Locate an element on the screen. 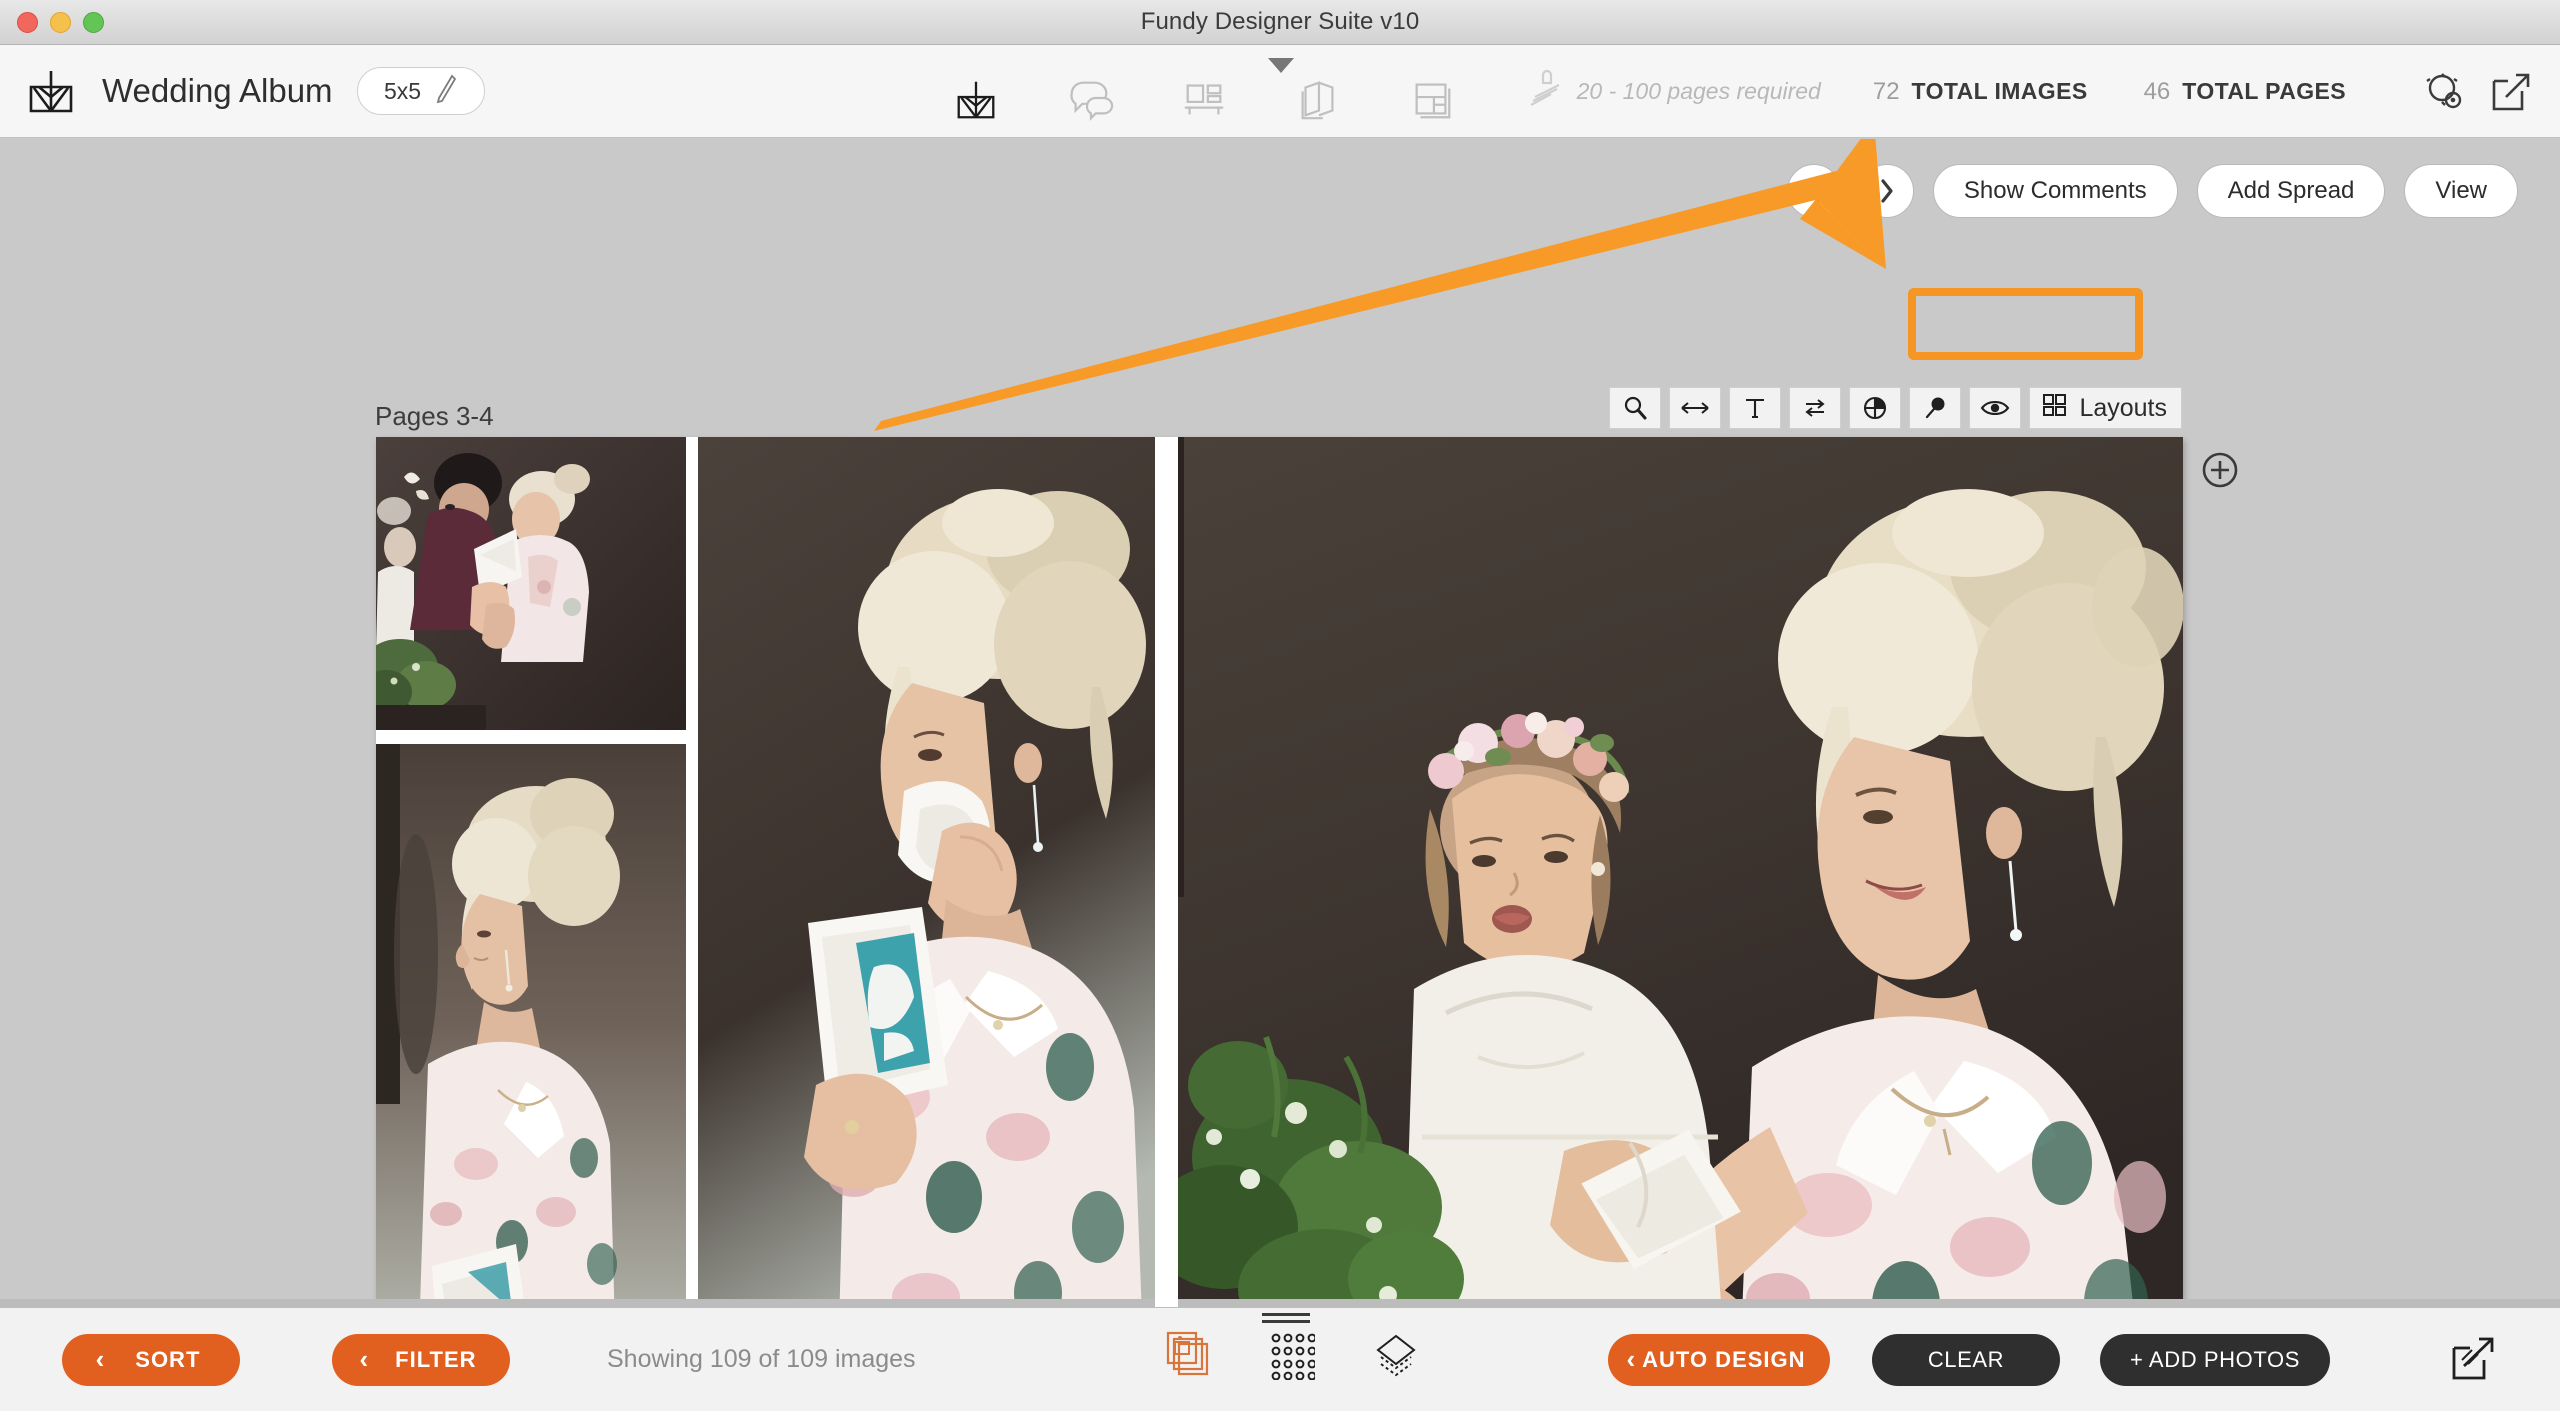  total-pages-count: 46 is located at coordinates (2157, 91).